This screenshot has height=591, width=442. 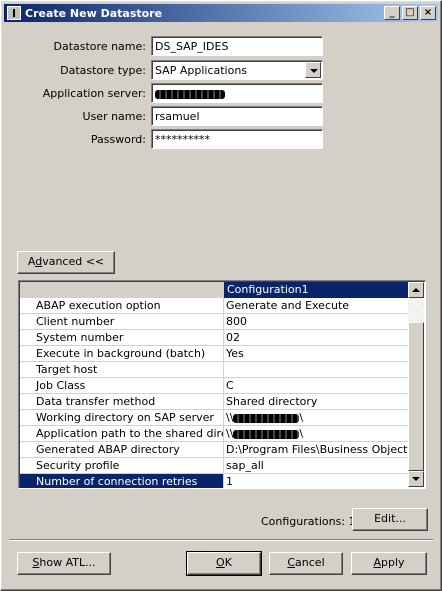 What do you see at coordinates (392, 13) in the screenshot?
I see `minimize-button: _` at bounding box center [392, 13].